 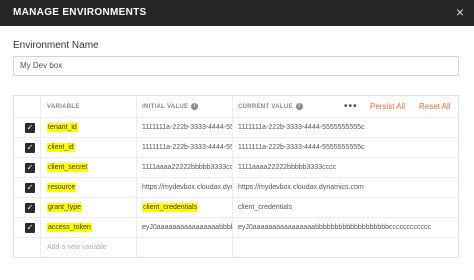 I want to click on variable-name: access_token, so click(x=69, y=227).